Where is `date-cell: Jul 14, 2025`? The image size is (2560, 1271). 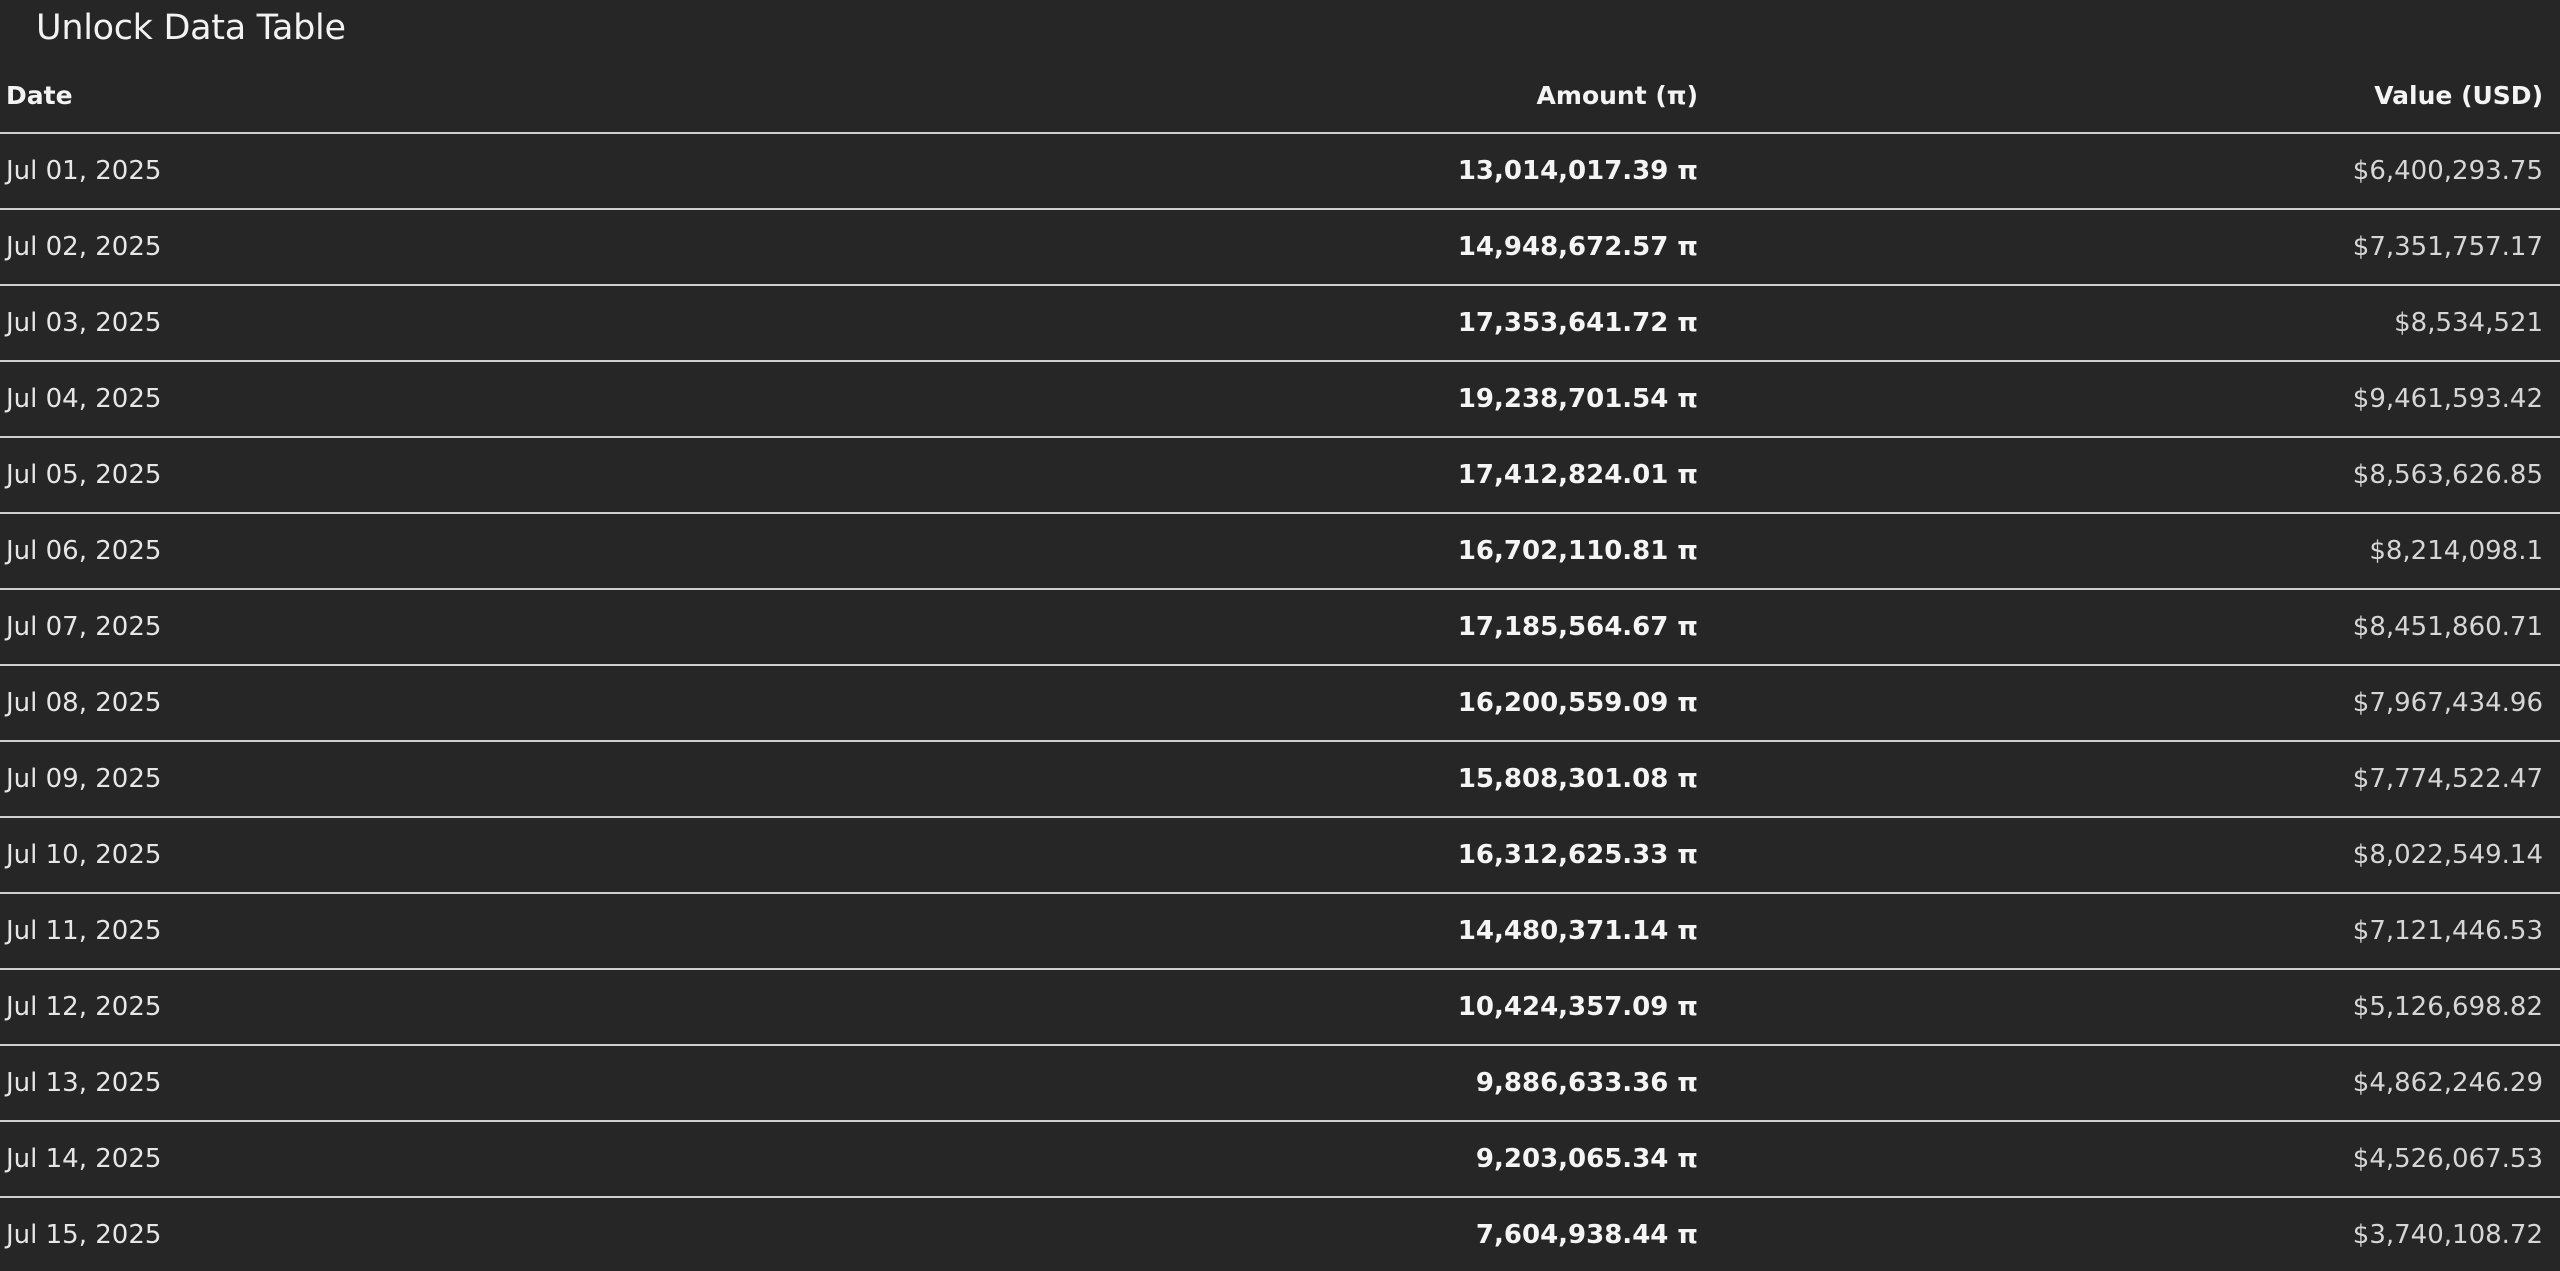
date-cell: Jul 14, 2025 is located at coordinates (550, 1159).